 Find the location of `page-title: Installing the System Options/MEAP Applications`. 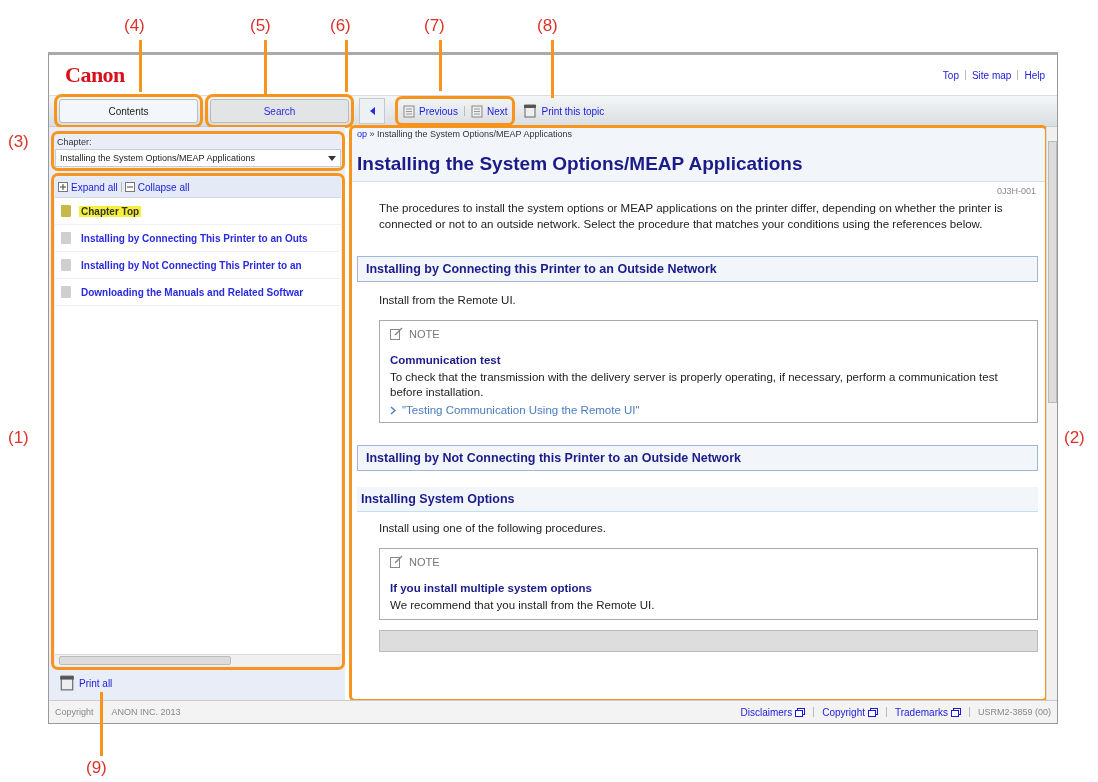

page-title: Installing the System Options/MEAP Applications is located at coordinates (580, 164).